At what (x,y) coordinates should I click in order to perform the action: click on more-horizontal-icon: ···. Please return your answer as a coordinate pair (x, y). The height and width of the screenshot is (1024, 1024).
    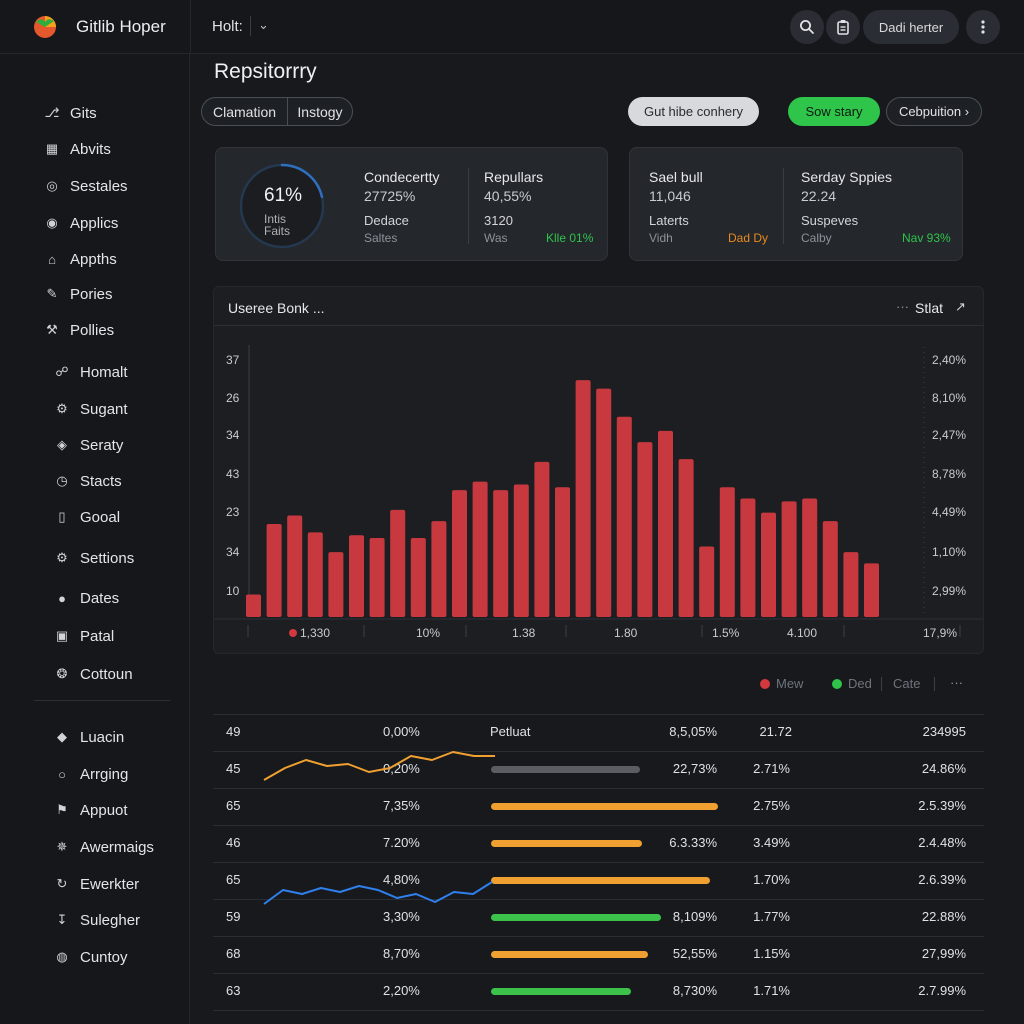
    Looking at the image, I should click on (956, 682).